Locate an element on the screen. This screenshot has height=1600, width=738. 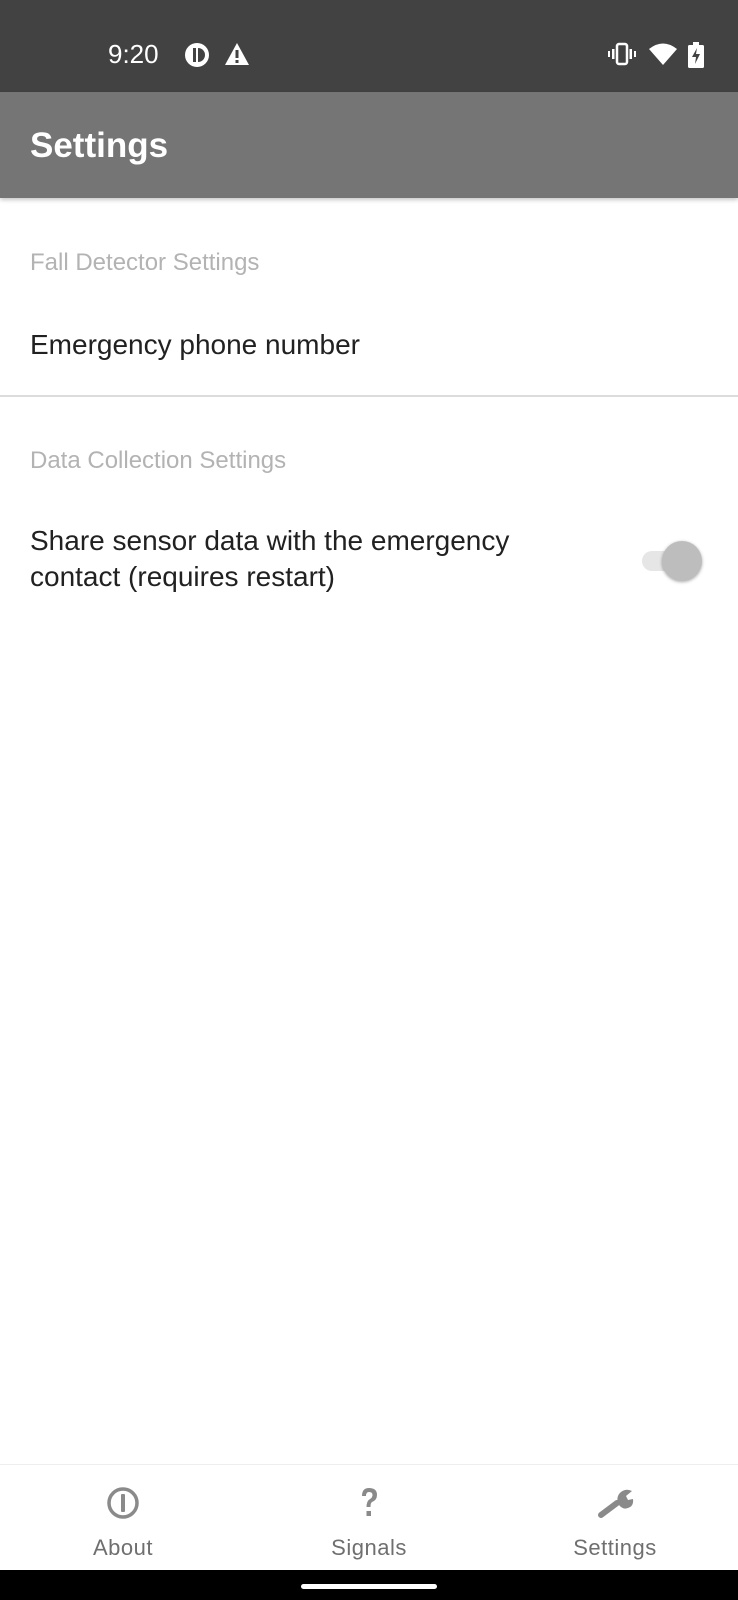
wifi-icon is located at coordinates (663, 54).